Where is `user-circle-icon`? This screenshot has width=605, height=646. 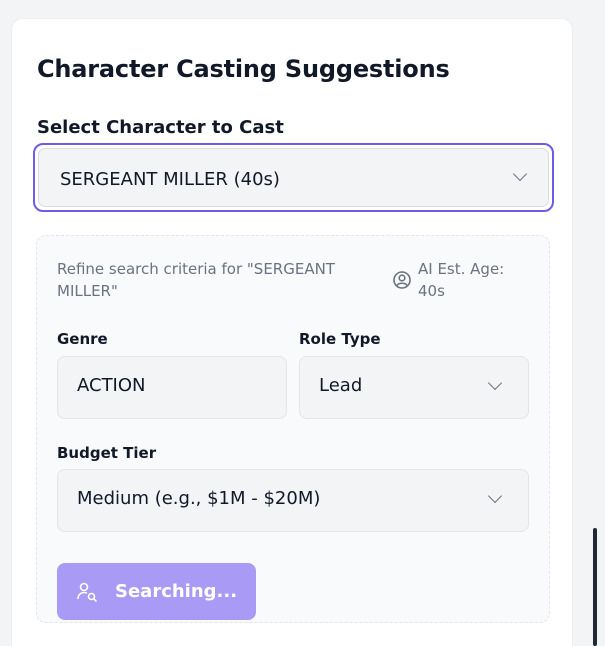 user-circle-icon is located at coordinates (402, 280).